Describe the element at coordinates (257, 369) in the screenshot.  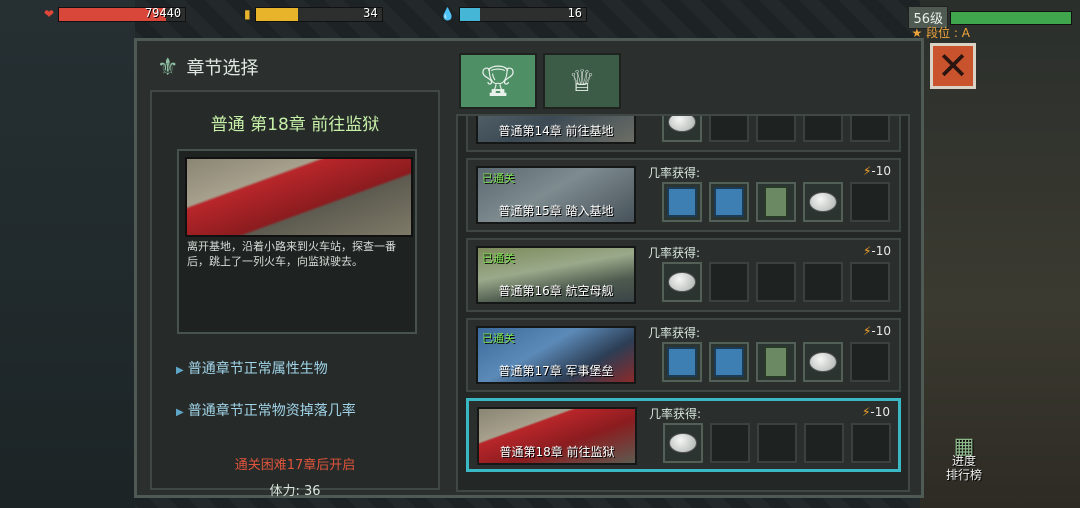
I see `feature-label: 普通章节正常属性生物` at that location.